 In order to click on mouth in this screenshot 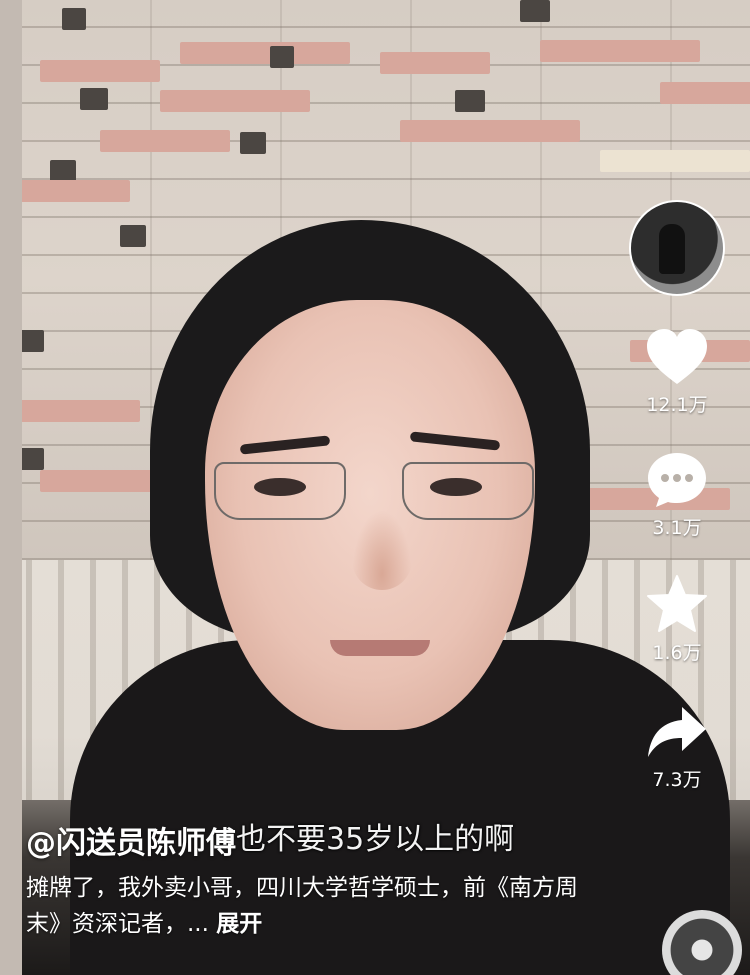, I will do `click(380, 648)`.